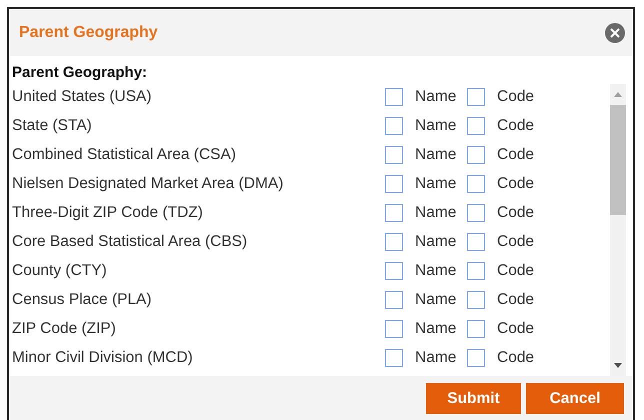  I want to click on geography-label: State (STA), so click(52, 125).